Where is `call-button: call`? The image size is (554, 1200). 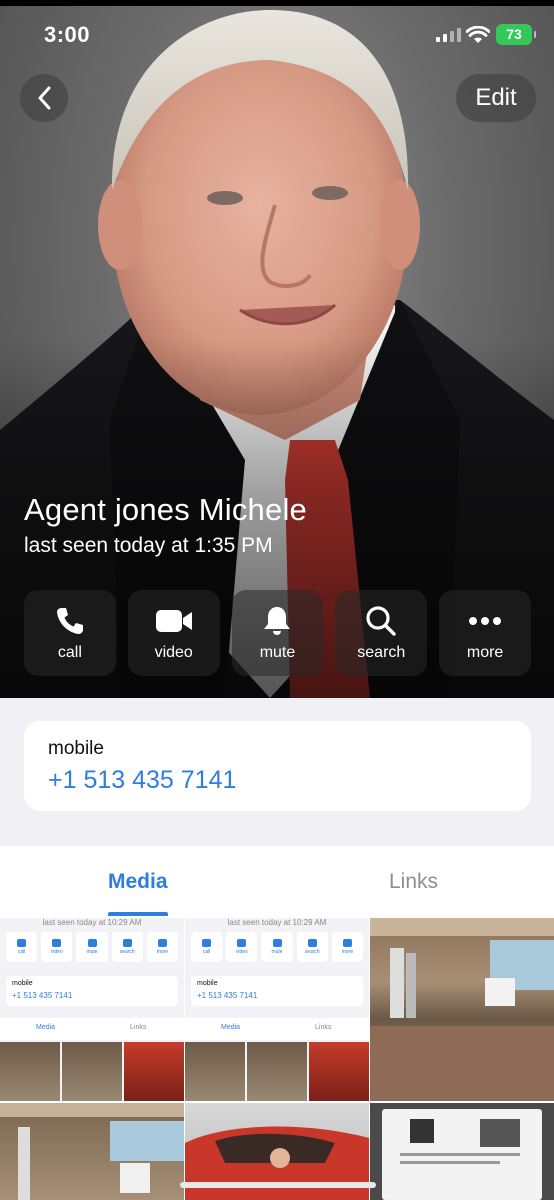
call-button: call is located at coordinates (70, 633).